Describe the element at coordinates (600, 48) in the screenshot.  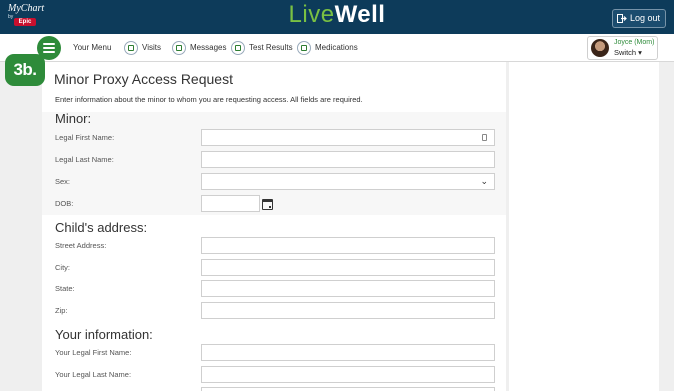
I see `avatar` at that location.